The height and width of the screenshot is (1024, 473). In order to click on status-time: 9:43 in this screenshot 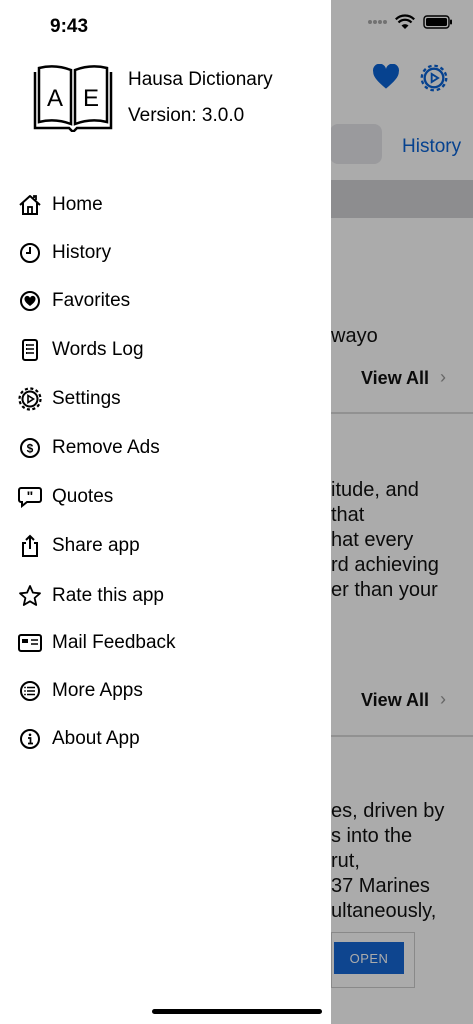, I will do `click(69, 26)`.